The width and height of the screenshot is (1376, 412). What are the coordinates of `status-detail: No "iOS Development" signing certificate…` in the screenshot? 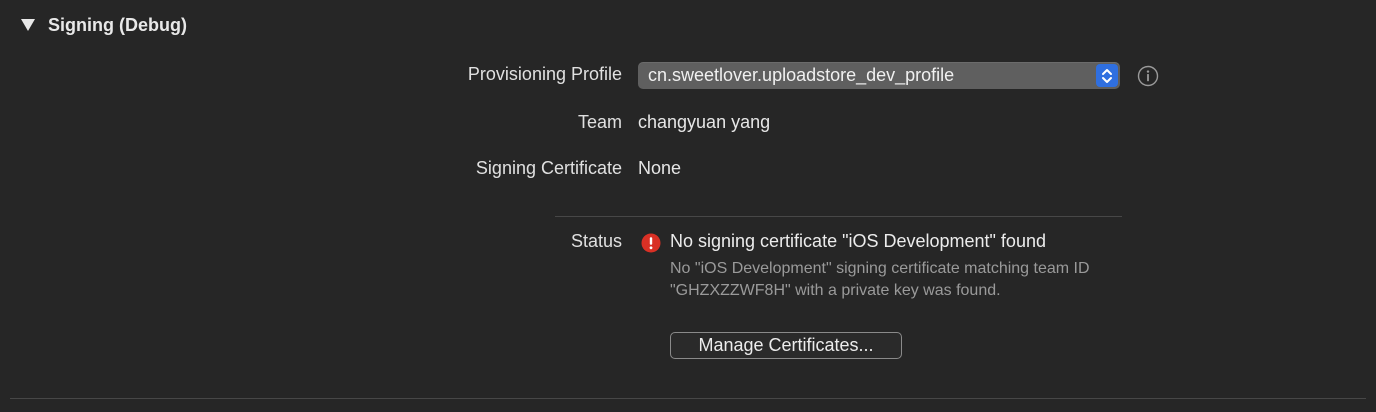 It's located at (880, 279).